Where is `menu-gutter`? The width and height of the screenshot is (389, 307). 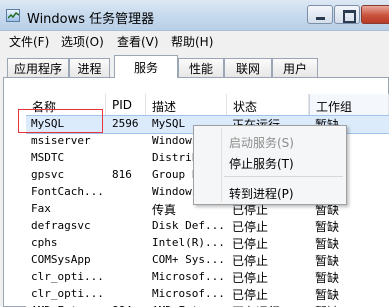 menu-gutter is located at coordinates (221, 165).